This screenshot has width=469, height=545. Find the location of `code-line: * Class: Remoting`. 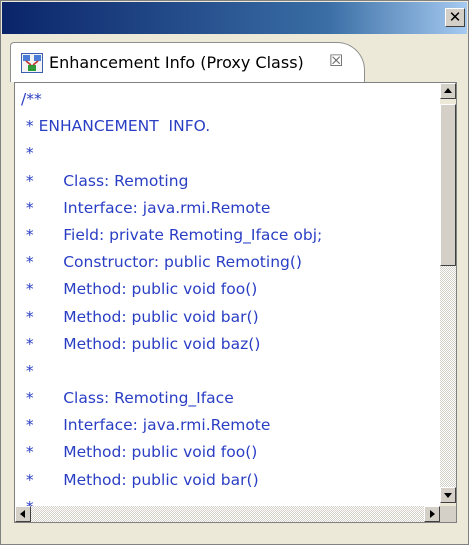

code-line: * Class: Remoting is located at coordinates (105, 180).